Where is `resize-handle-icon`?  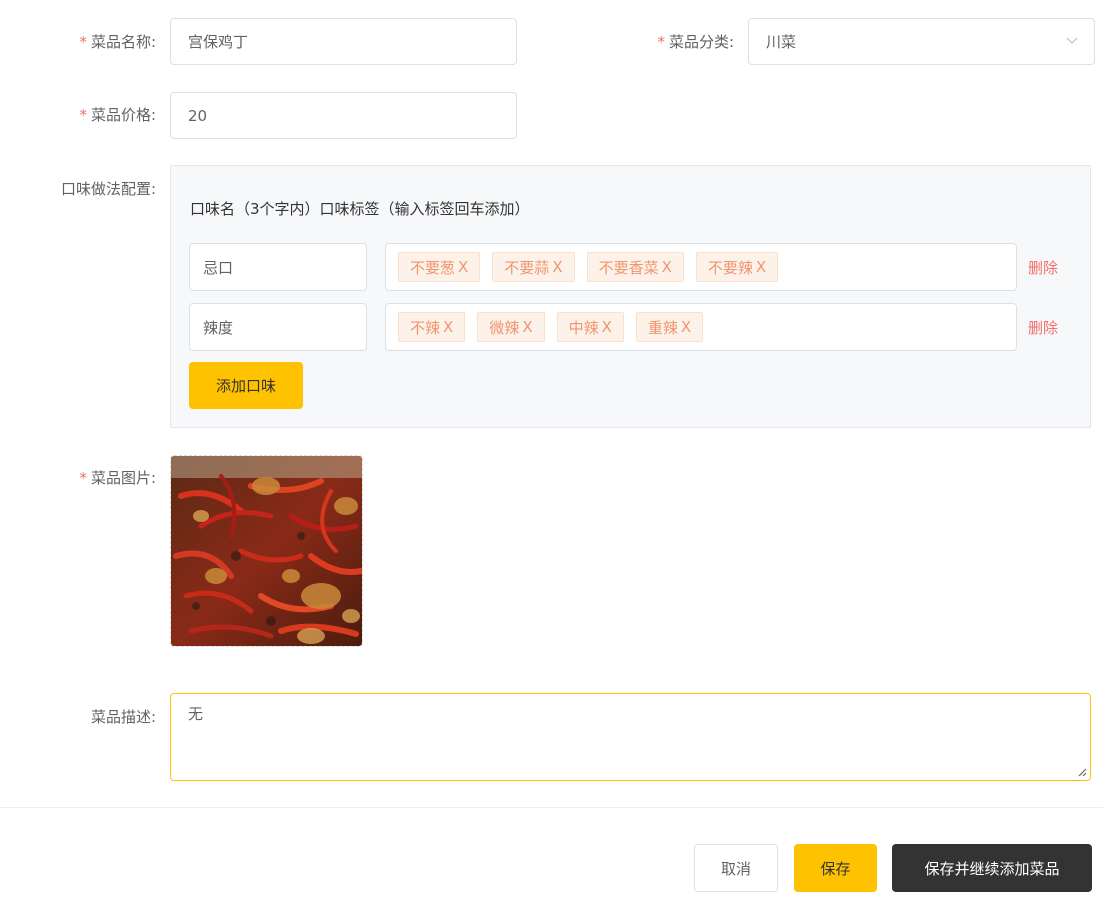 resize-handle-icon is located at coordinates (1082, 772).